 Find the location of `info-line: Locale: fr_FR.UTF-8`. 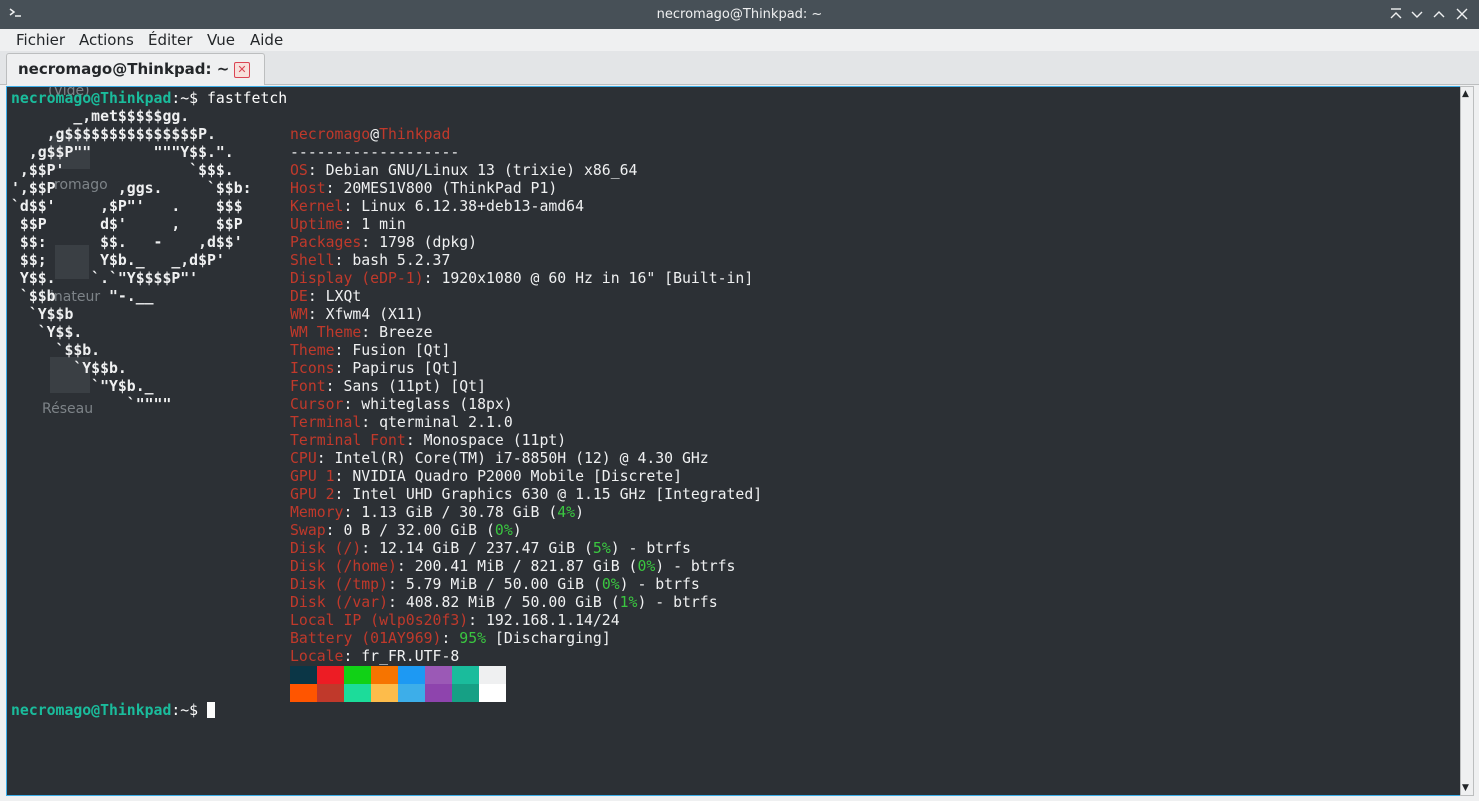

info-line: Locale: fr_FR.UTF-8 is located at coordinates (526, 657).